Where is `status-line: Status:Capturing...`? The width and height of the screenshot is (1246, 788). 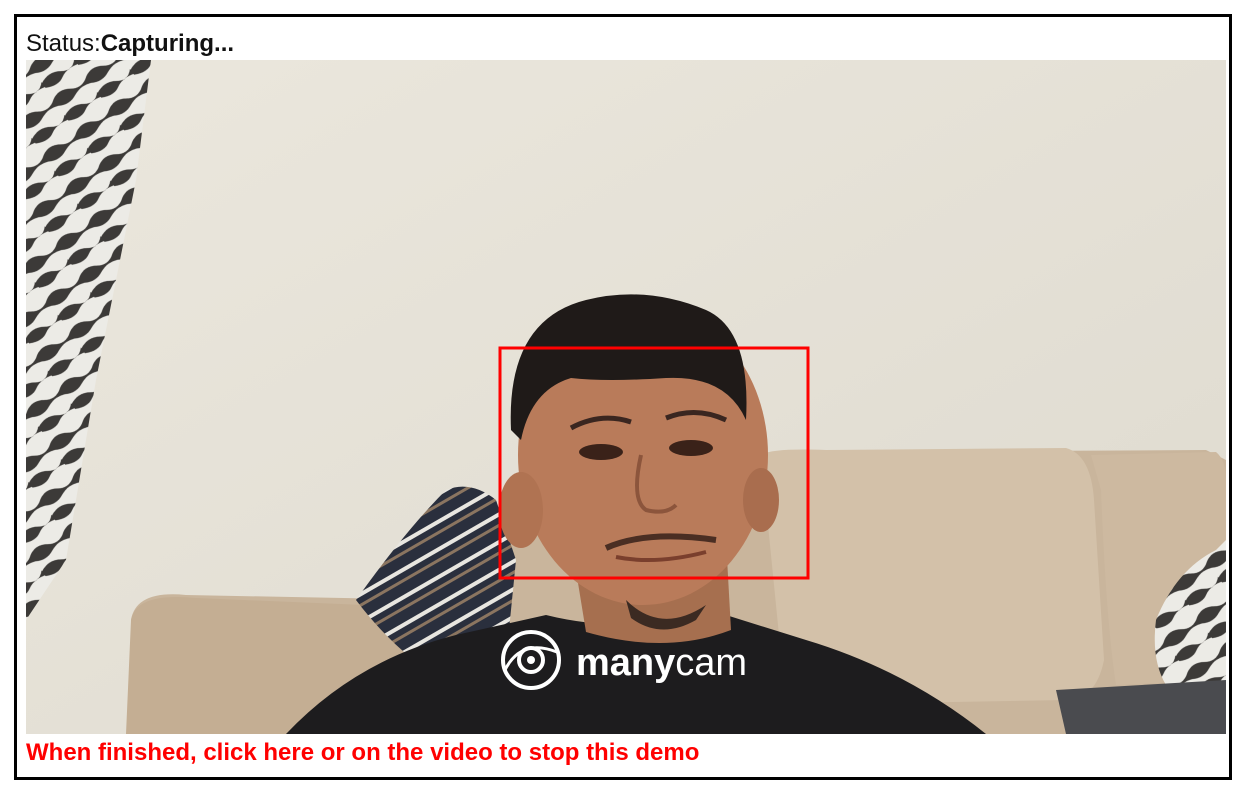
status-line: Status:Capturing... is located at coordinates (130, 44).